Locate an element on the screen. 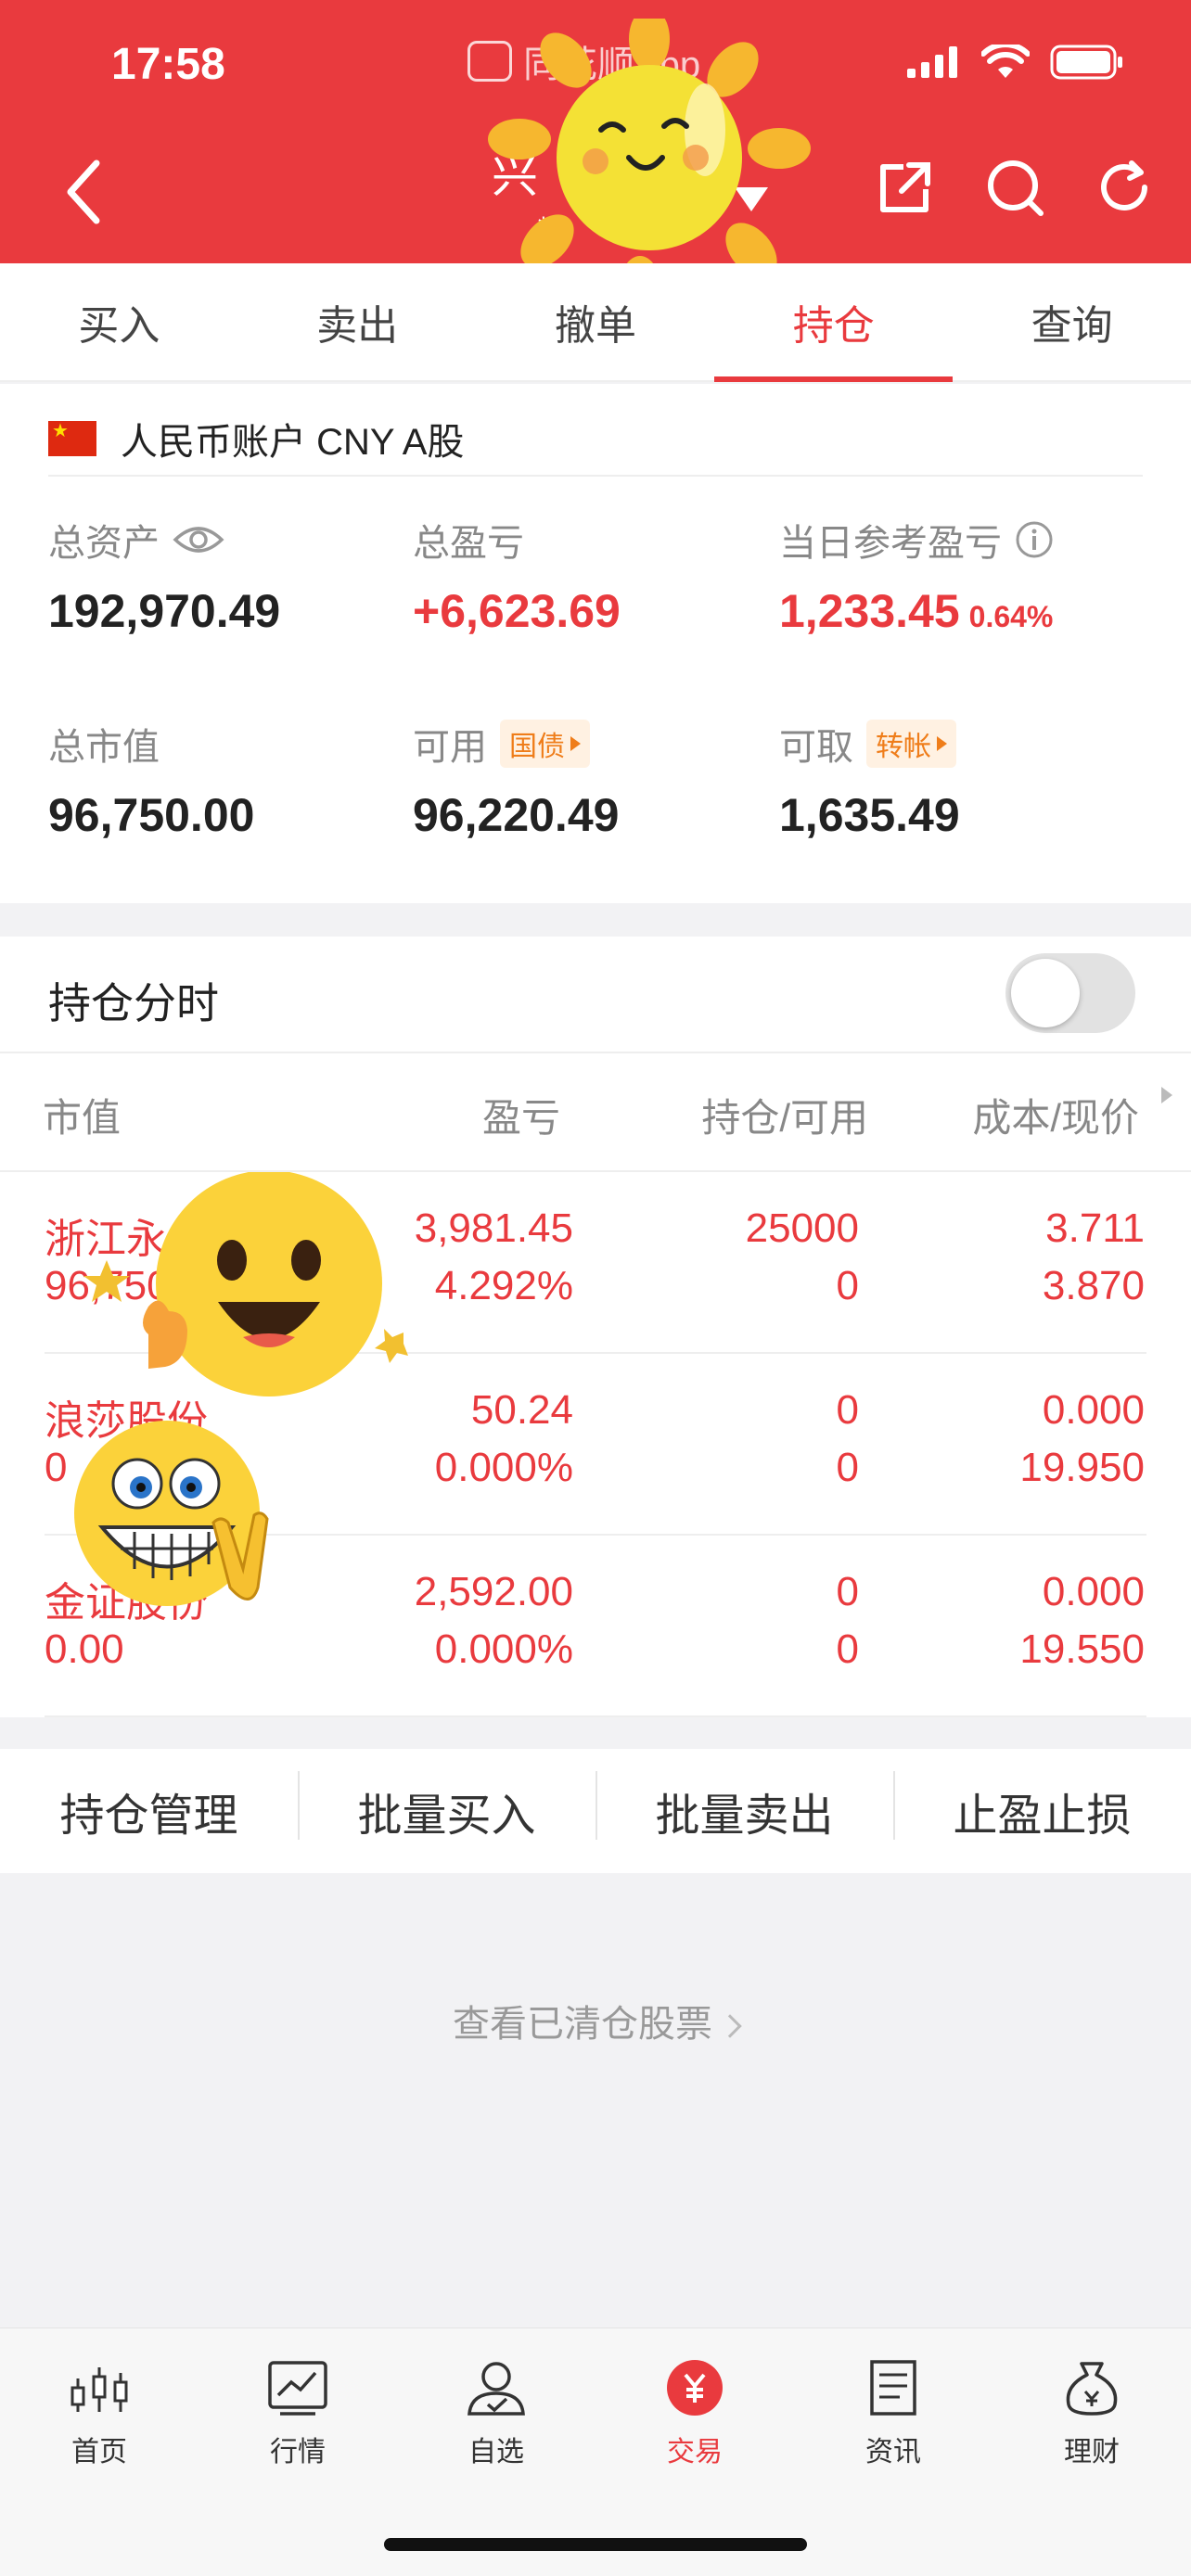  metric-value: 192,970.49 is located at coordinates (164, 611).